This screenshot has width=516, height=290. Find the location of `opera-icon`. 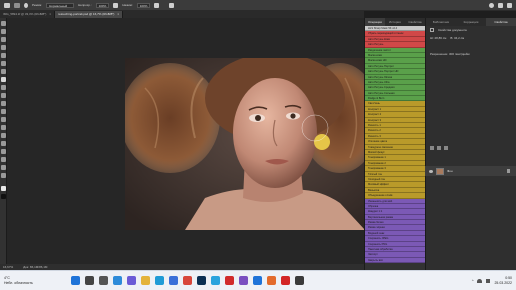

opera-icon is located at coordinates (229, 280).